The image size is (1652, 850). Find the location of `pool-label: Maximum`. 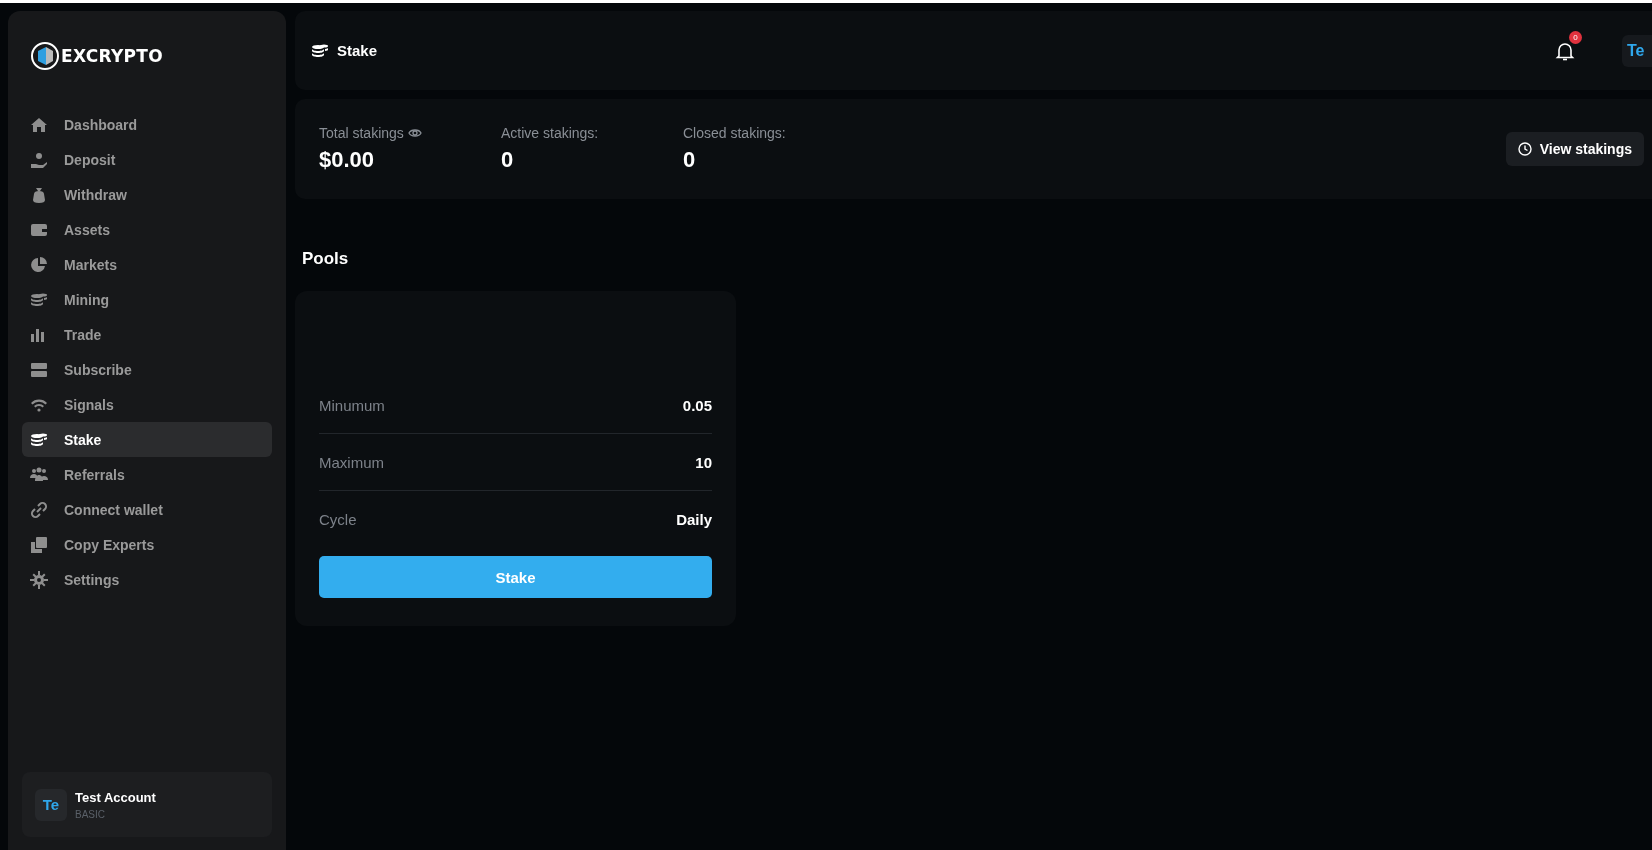

pool-label: Maximum is located at coordinates (351, 462).